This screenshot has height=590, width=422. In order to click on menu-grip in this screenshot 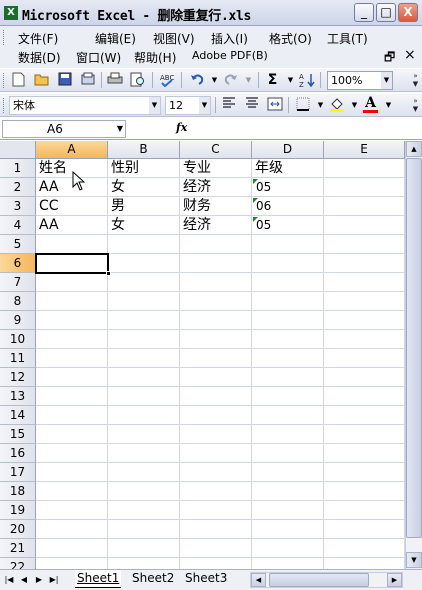, I will do `click(4, 37)`.